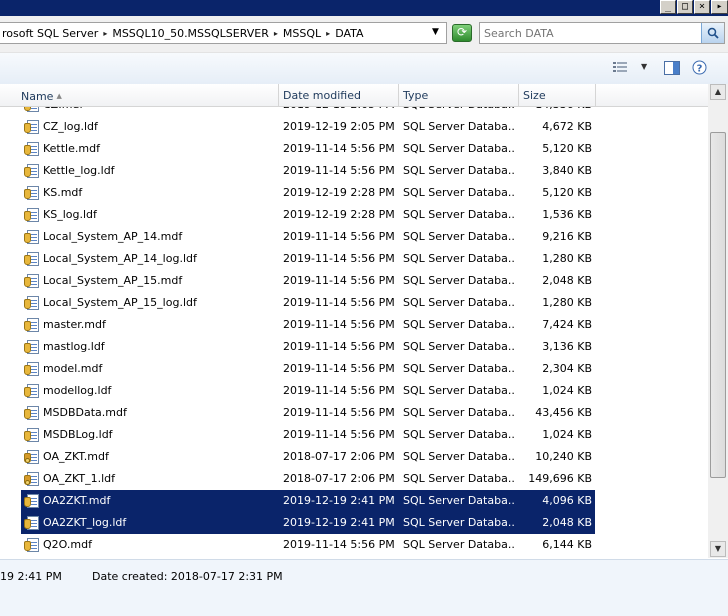 Image resolution: width=728 pixels, height=616 pixels. What do you see at coordinates (685, 7) in the screenshot?
I see `maximize-button: □` at bounding box center [685, 7].